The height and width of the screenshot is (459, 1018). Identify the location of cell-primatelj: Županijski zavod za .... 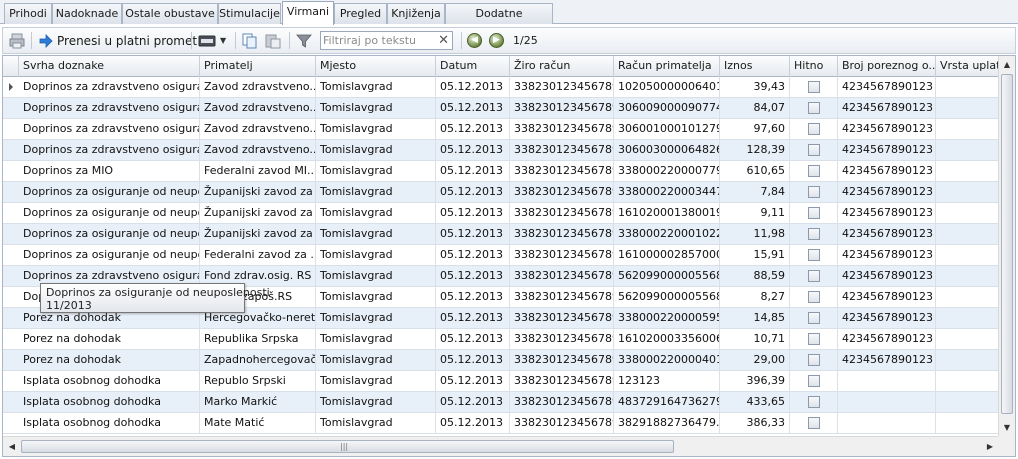
(258, 192).